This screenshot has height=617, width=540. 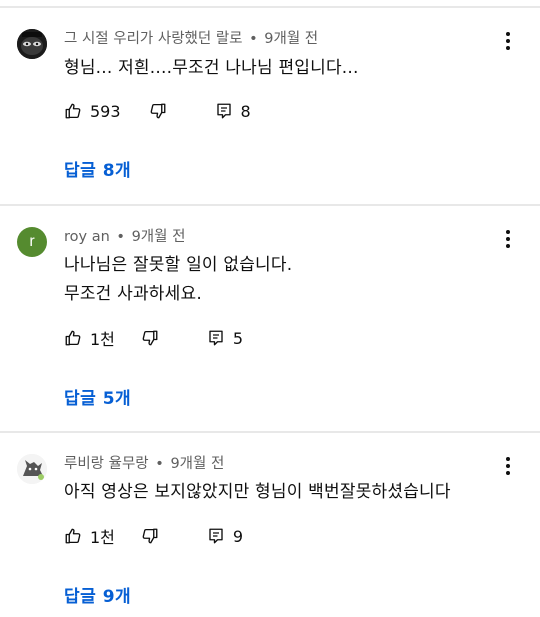 I want to click on dark-photo-avatar-icon, so click(x=32, y=44).